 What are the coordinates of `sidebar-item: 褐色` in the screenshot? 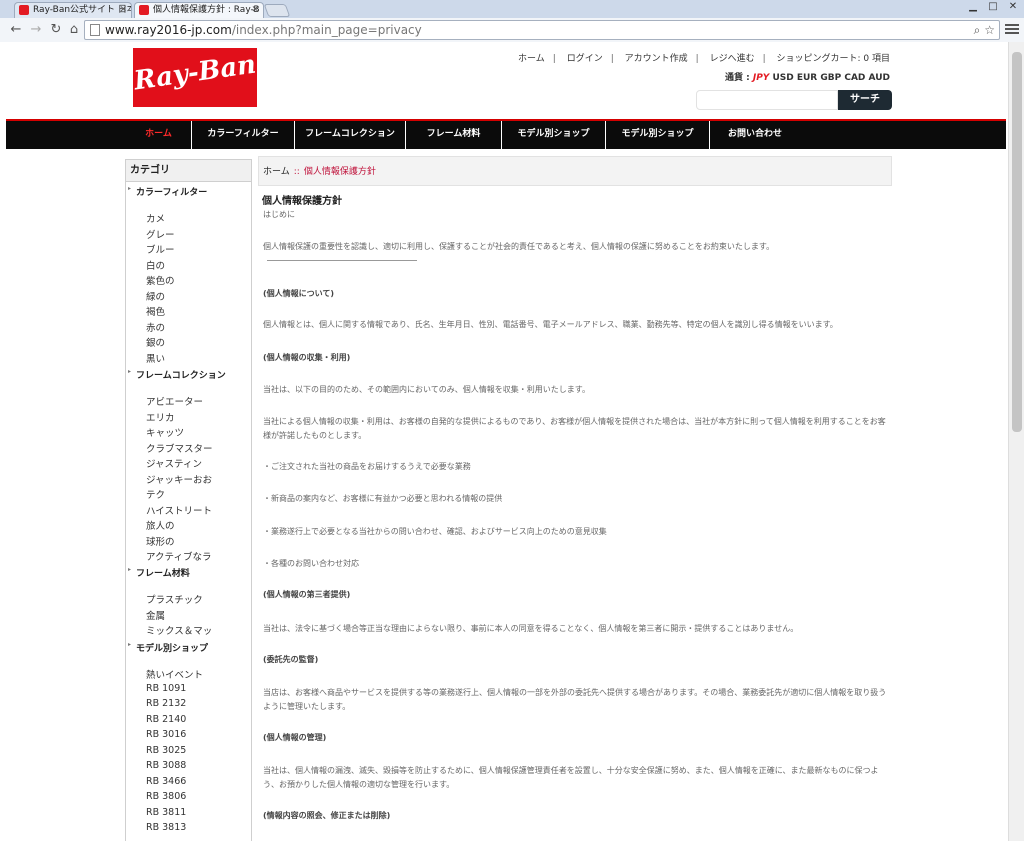 It's located at (155, 311).